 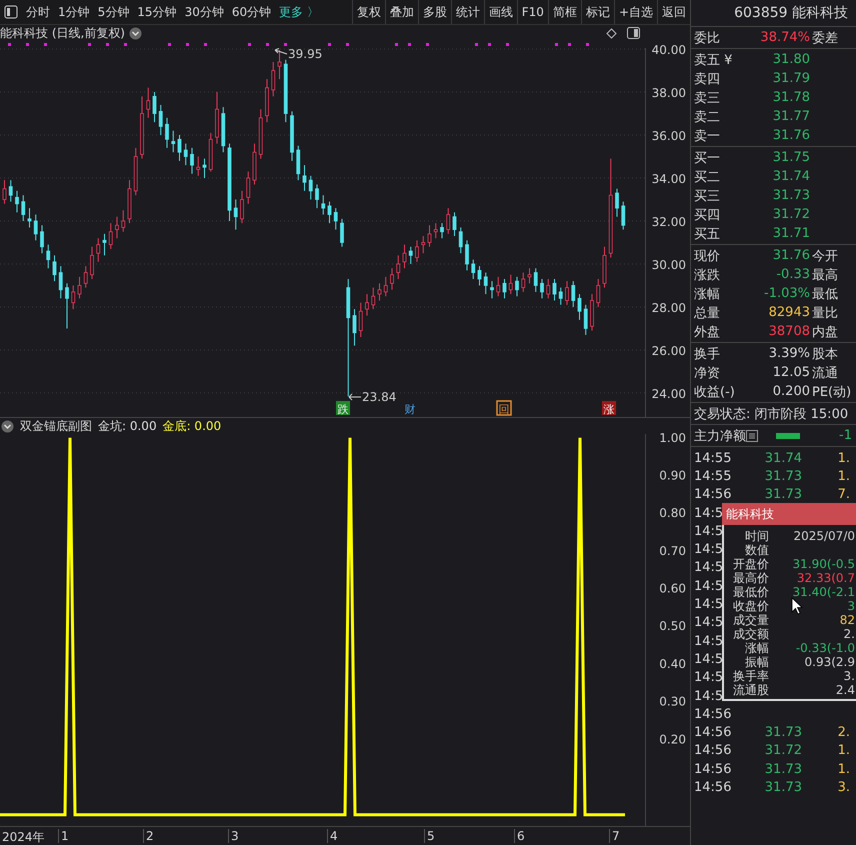 What do you see at coordinates (844, 458) in the screenshot?
I see `tick-volume: 1.` at bounding box center [844, 458].